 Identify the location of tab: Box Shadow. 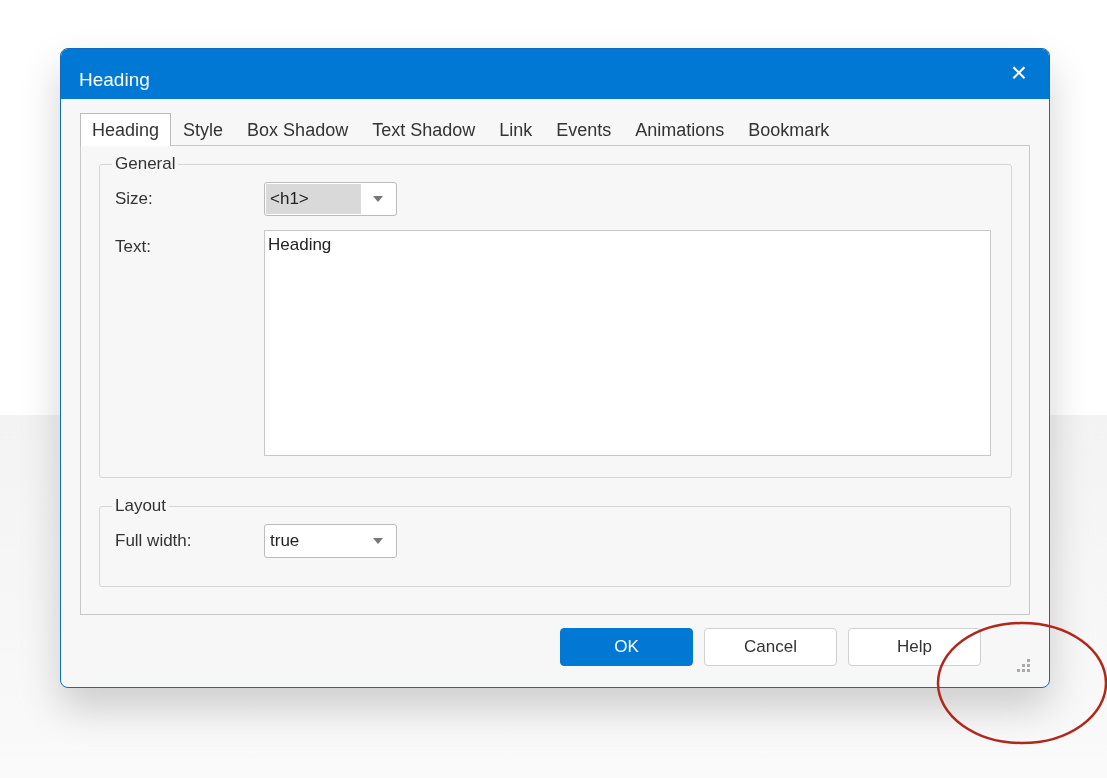
(298, 129).